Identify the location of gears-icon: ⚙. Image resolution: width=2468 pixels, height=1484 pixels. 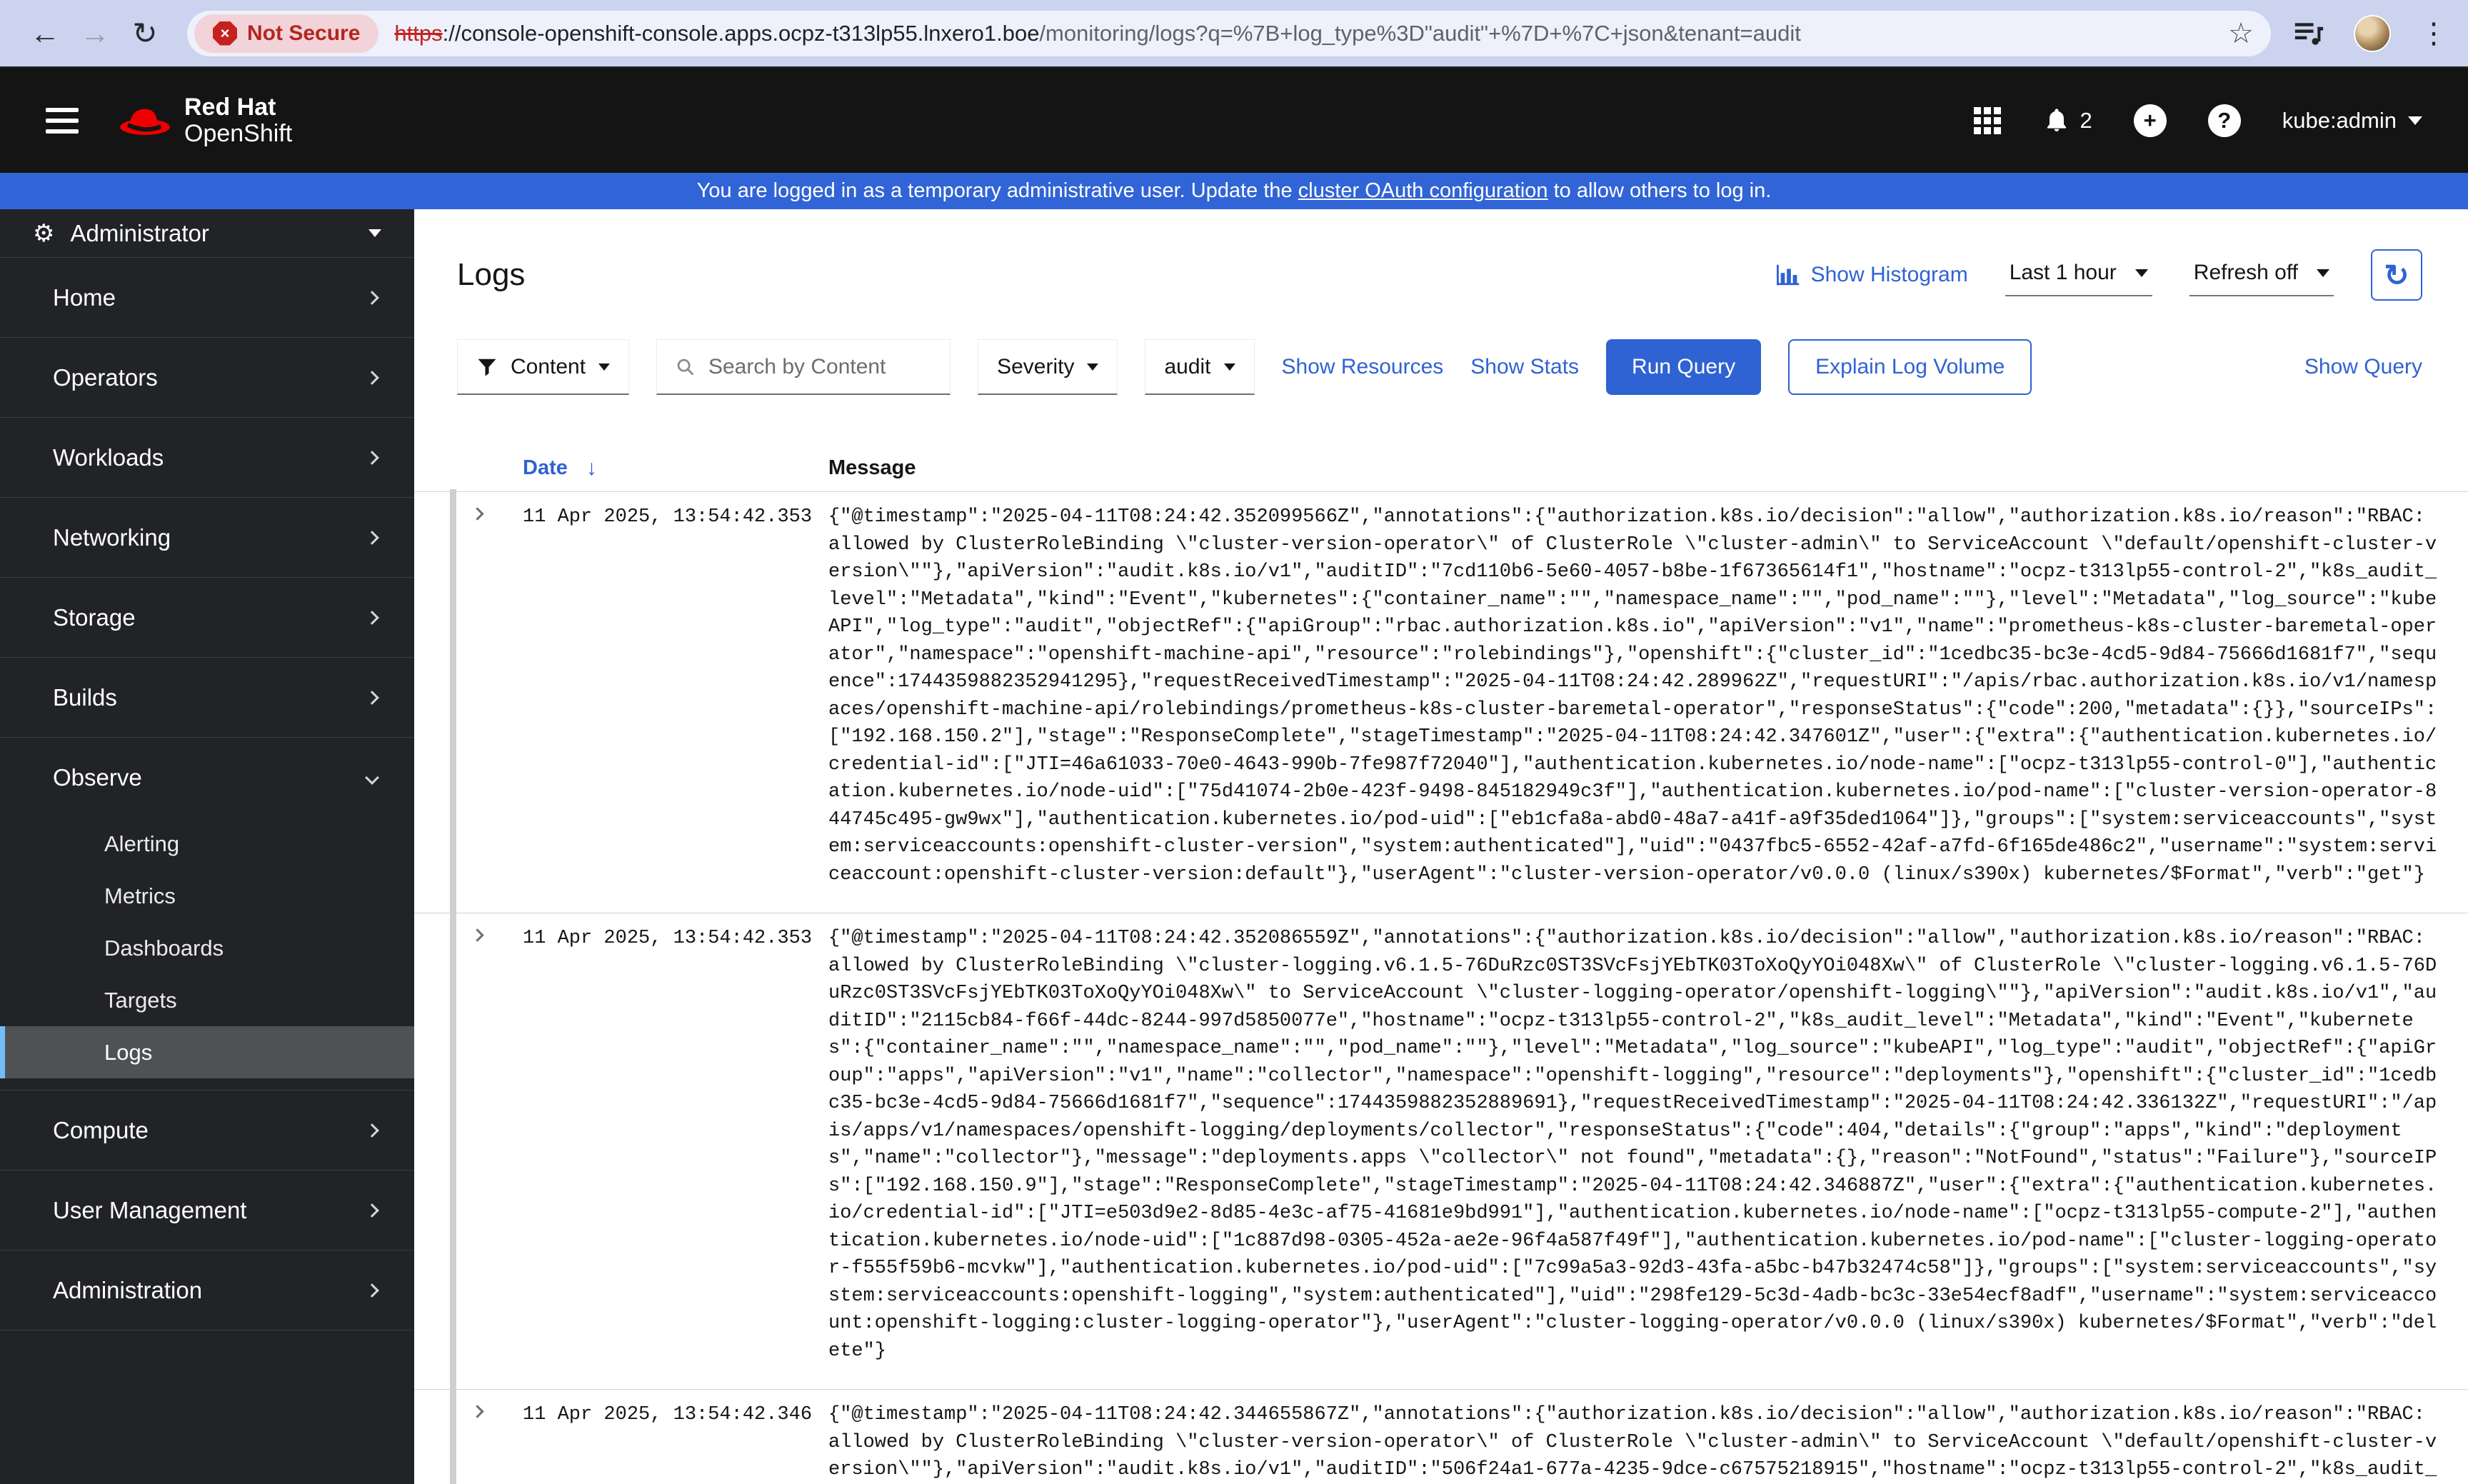
(44, 233).